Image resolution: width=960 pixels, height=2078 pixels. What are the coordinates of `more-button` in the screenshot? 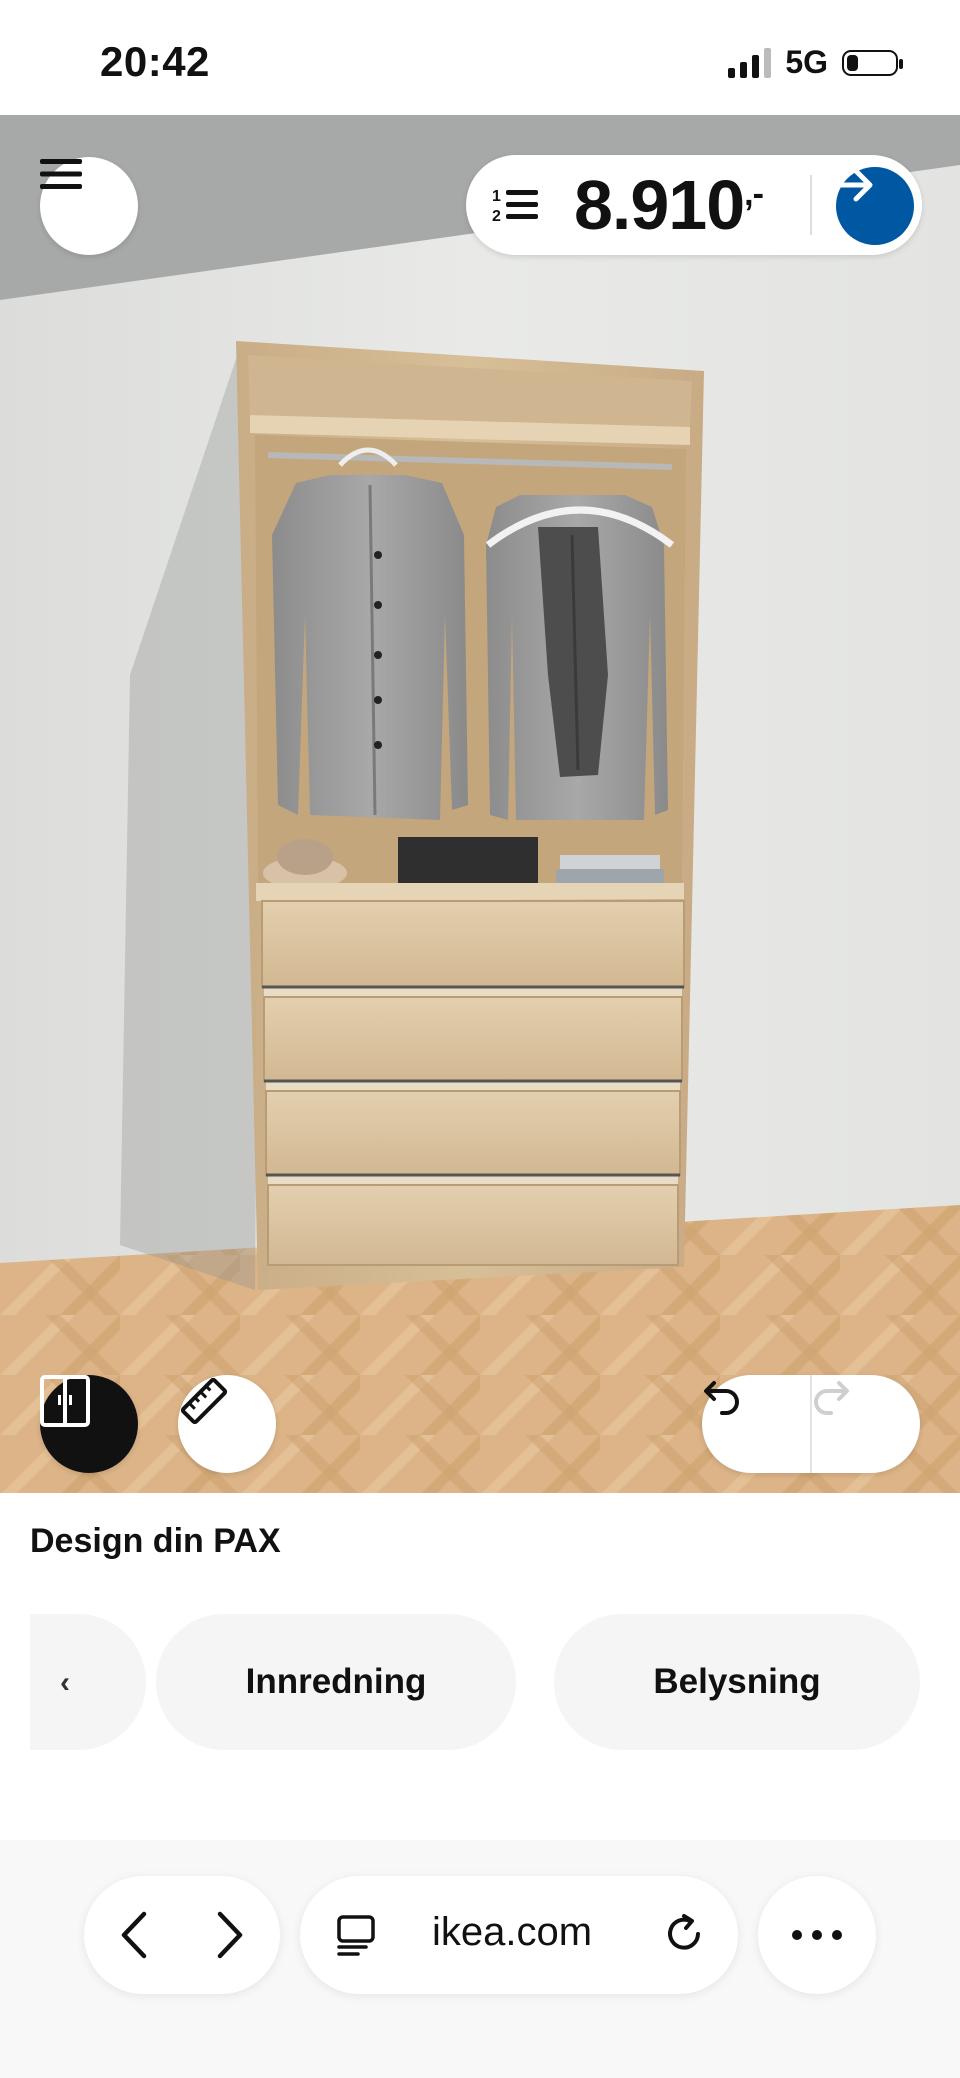 It's located at (817, 1935).